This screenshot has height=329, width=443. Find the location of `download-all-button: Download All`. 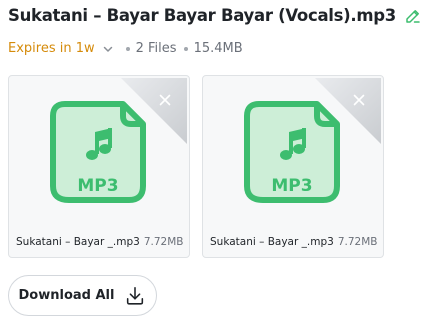

download-all-button: Download All is located at coordinates (82, 295).